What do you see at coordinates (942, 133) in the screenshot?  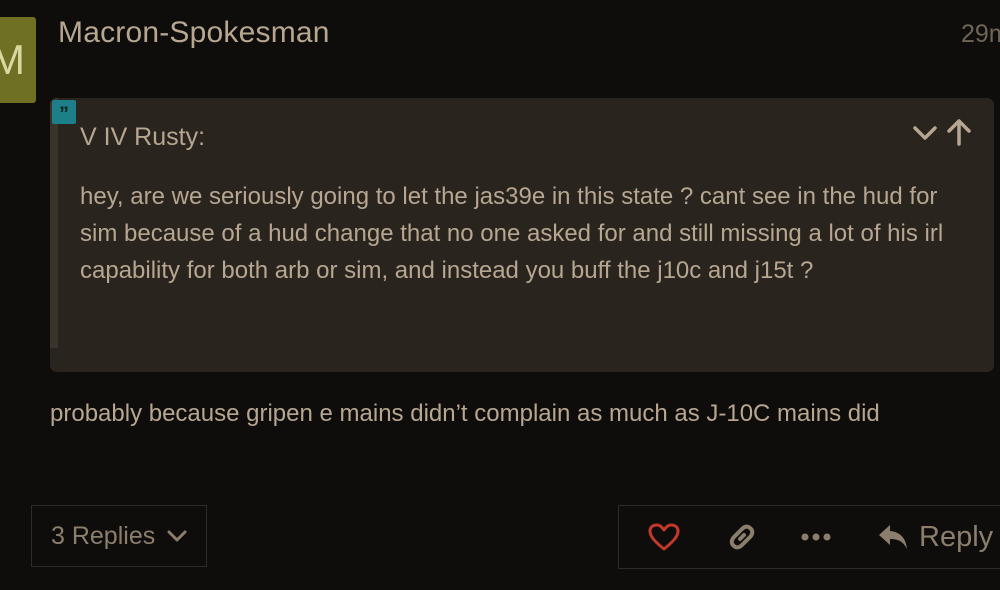 I see `quote-controls` at bounding box center [942, 133].